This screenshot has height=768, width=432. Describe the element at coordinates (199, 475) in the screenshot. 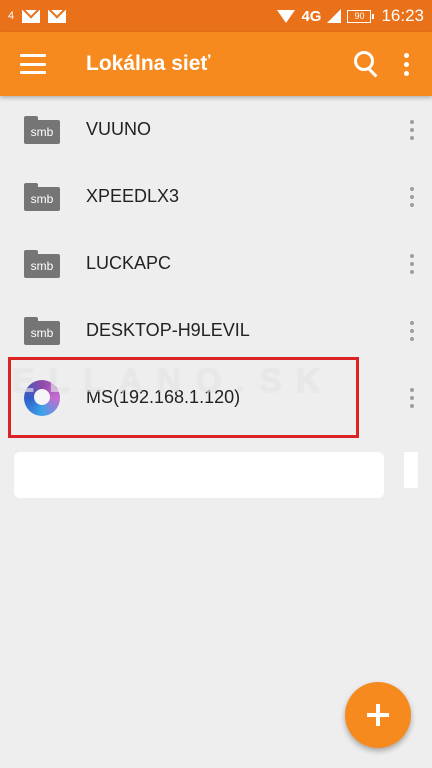

I see `redacted-area` at that location.